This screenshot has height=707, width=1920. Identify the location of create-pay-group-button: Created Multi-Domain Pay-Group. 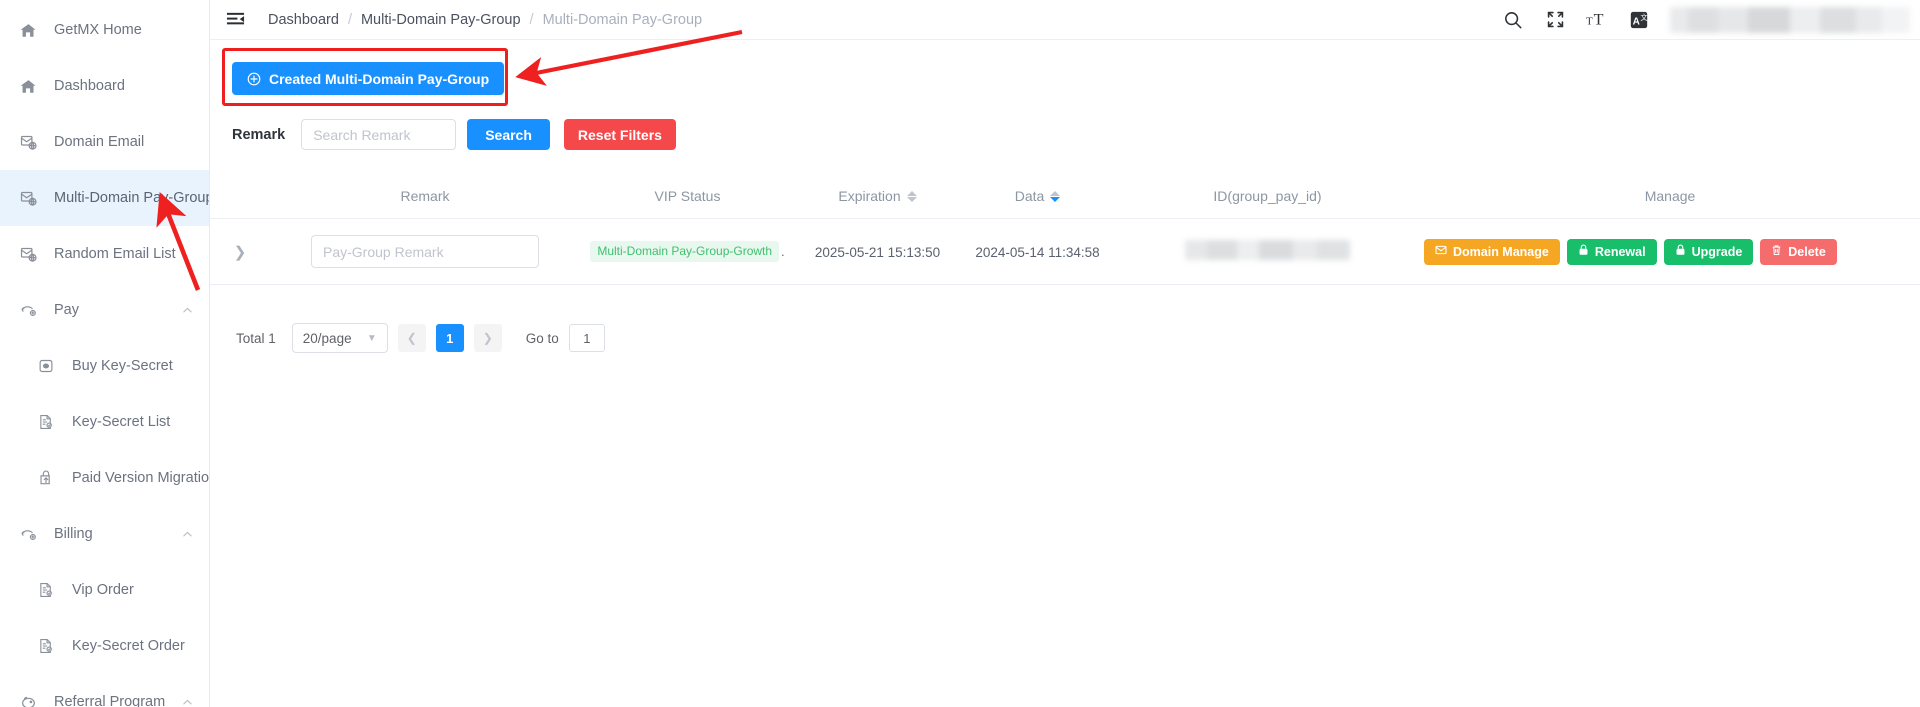
(368, 78).